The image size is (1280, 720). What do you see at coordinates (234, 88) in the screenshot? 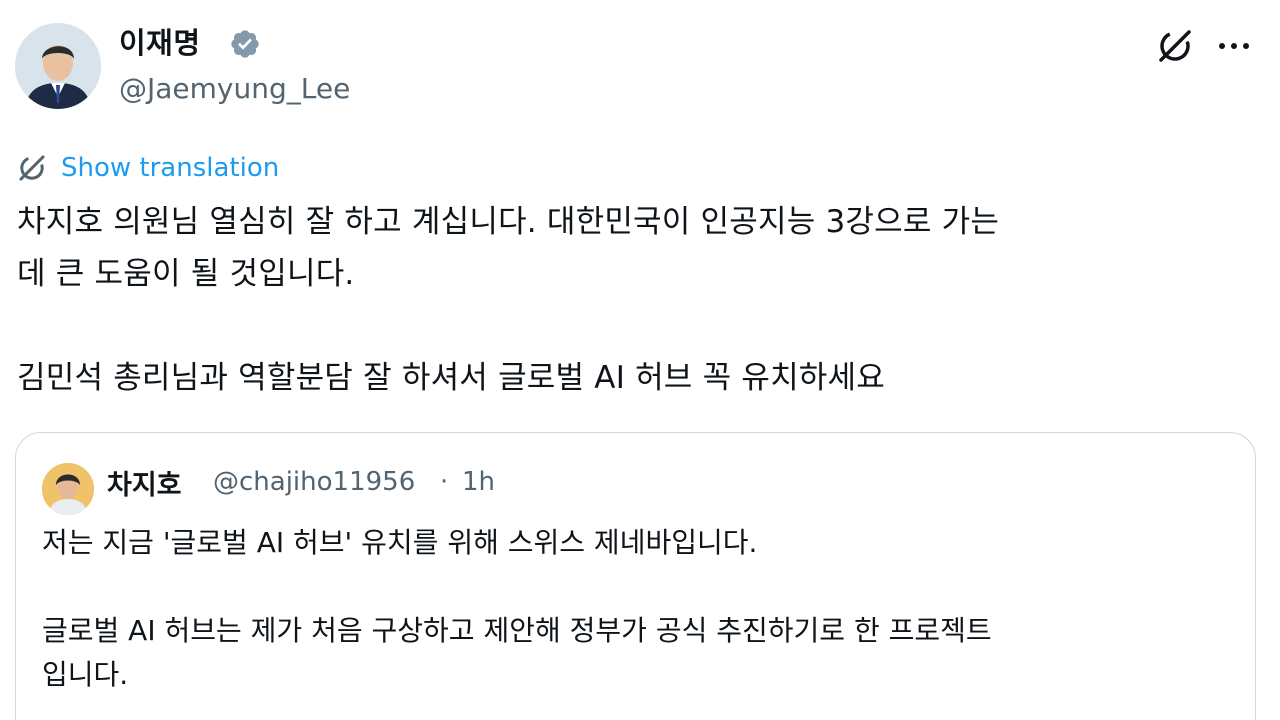
I see `author-handle: @Jaemyung_Lee` at bounding box center [234, 88].